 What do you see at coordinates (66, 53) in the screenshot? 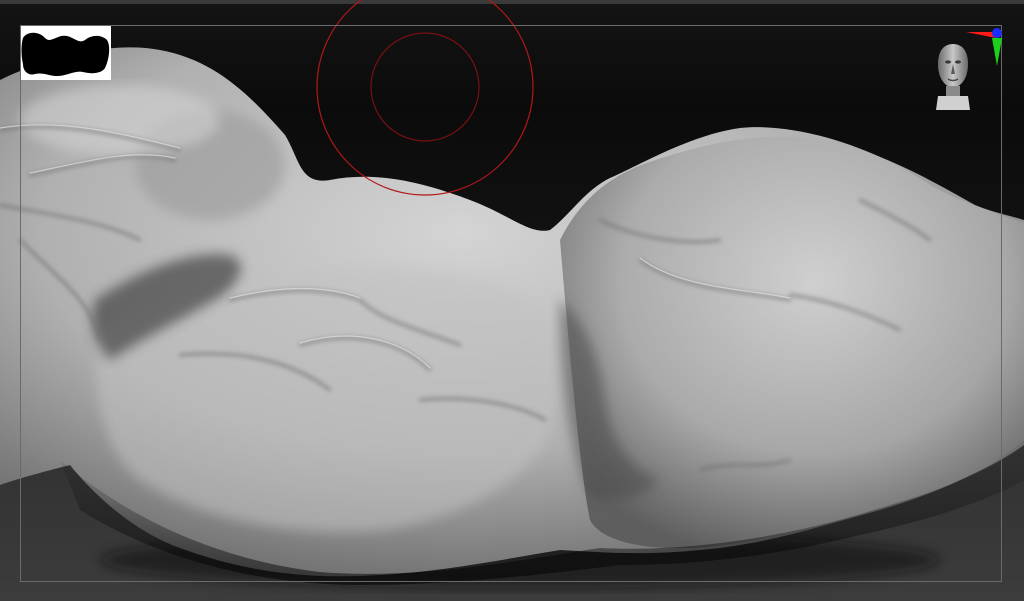
I see `brush-alpha-icon` at bounding box center [66, 53].